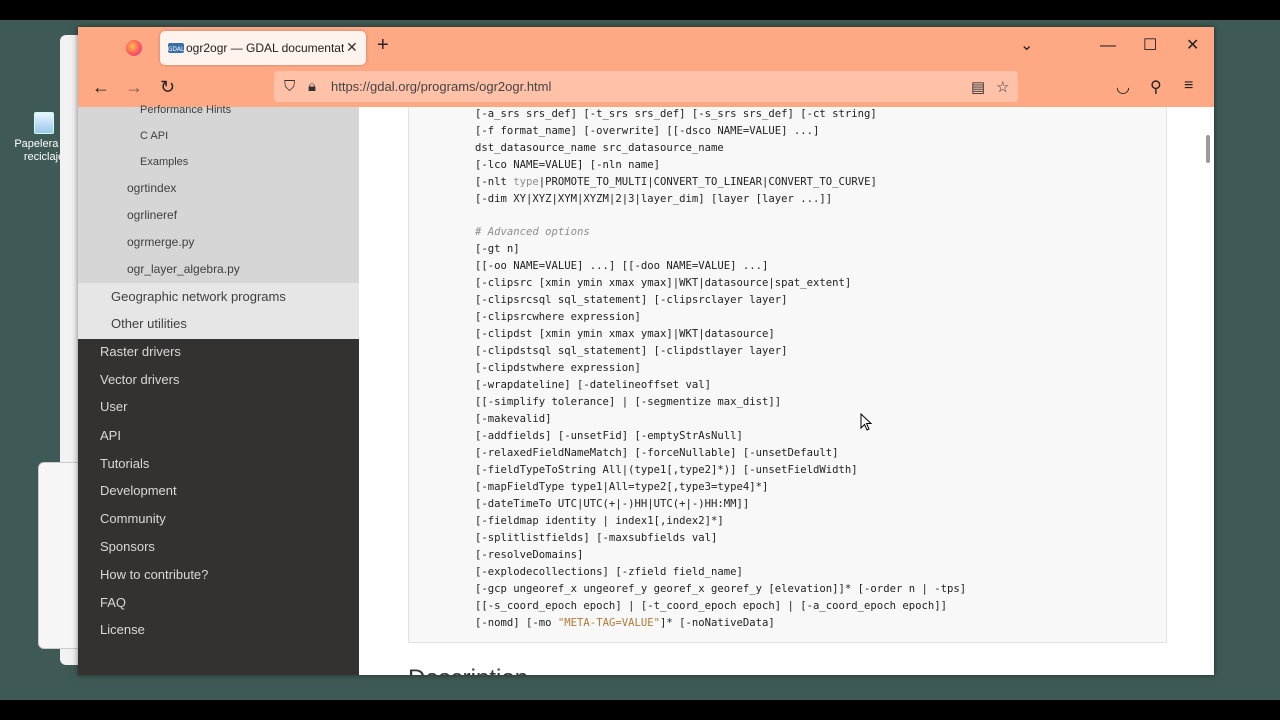 The image size is (1280, 720). What do you see at coordinates (558, 317) in the screenshot?
I see `code-line: [-clipsrcwhere expression]` at bounding box center [558, 317].